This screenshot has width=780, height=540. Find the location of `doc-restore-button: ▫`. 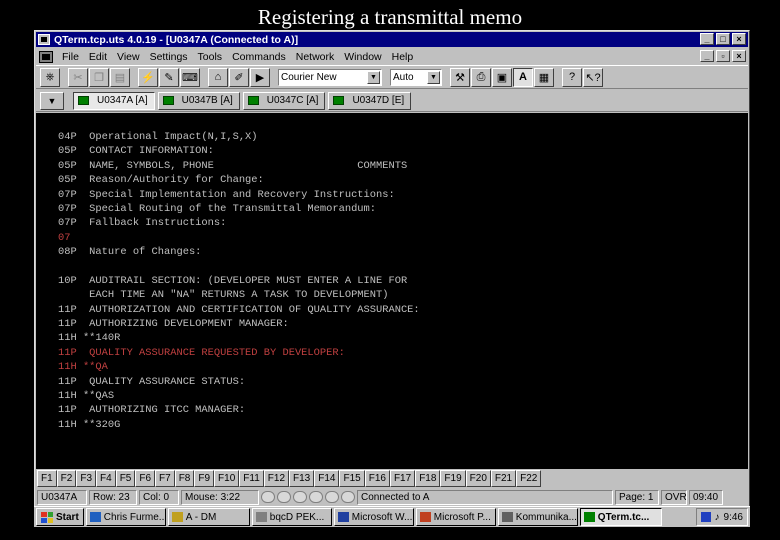

doc-restore-button: ▫ is located at coordinates (723, 56).